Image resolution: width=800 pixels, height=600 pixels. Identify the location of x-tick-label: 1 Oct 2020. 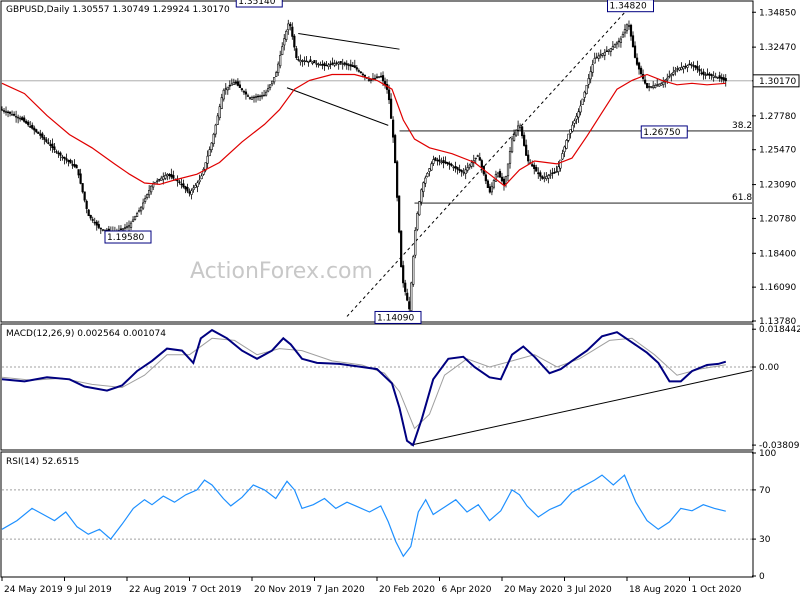
(717, 590).